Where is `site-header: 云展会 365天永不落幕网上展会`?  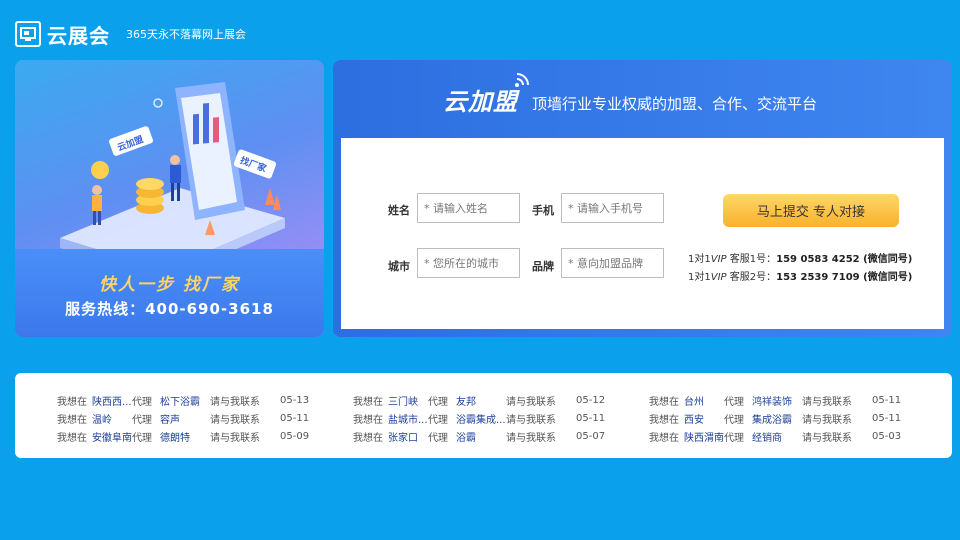 site-header: 云展会 365天永不落幕网上展会 is located at coordinates (130, 34).